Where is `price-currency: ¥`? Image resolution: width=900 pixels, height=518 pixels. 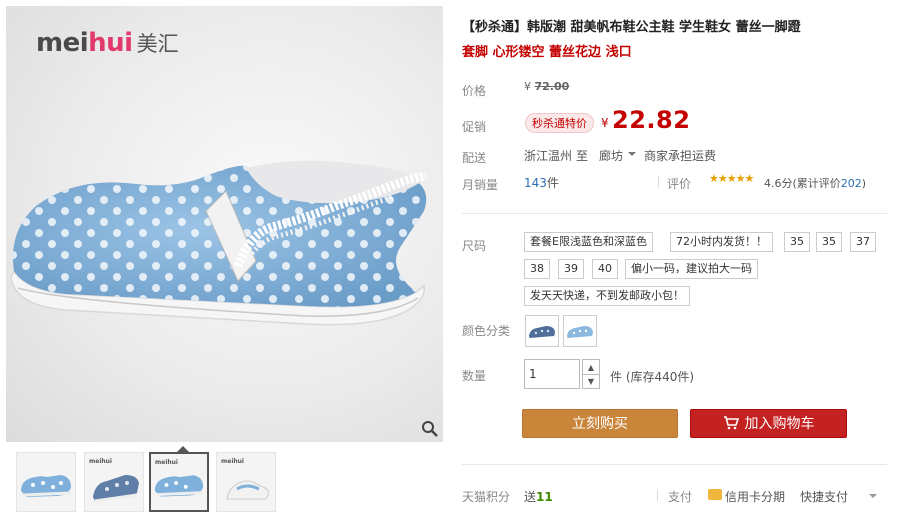 price-currency: ¥ is located at coordinates (527, 86).